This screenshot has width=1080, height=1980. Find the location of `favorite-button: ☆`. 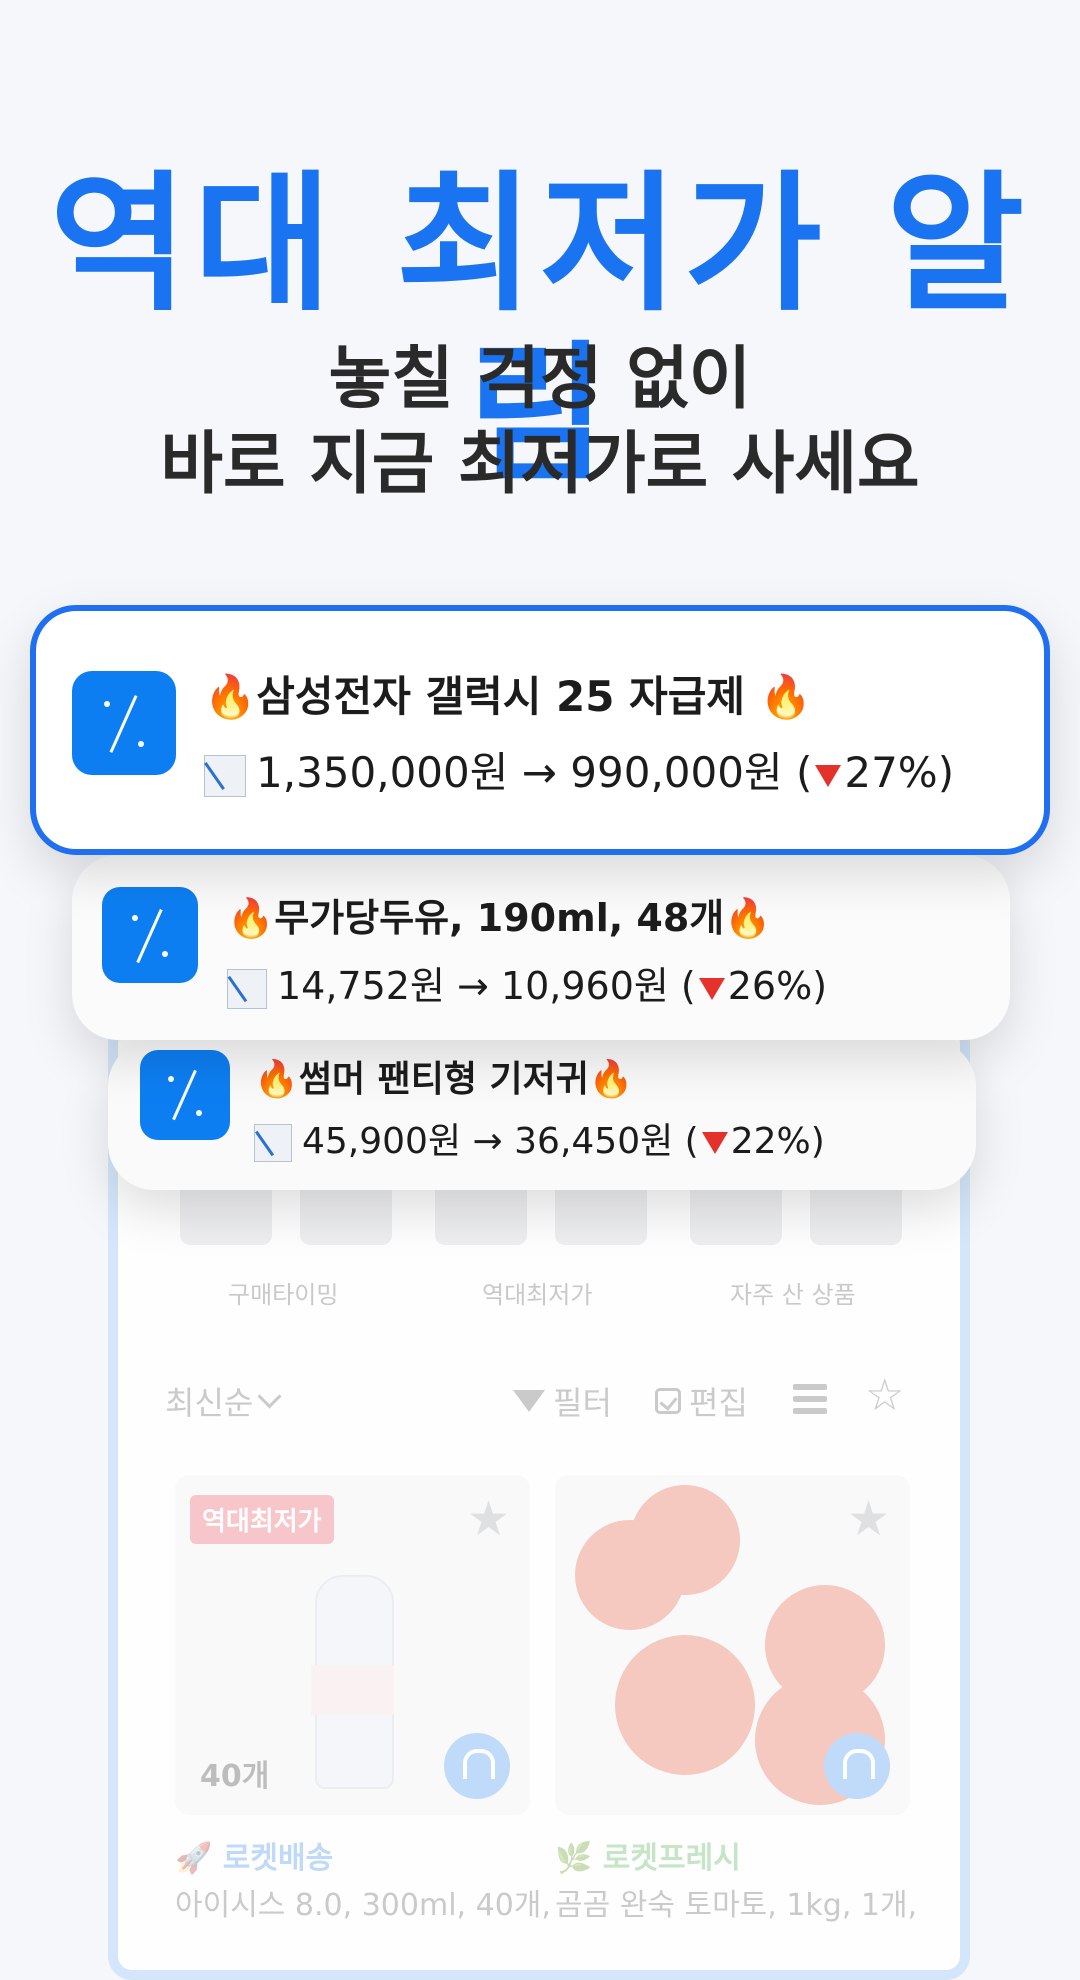

favorite-button: ☆ is located at coordinates (884, 1396).